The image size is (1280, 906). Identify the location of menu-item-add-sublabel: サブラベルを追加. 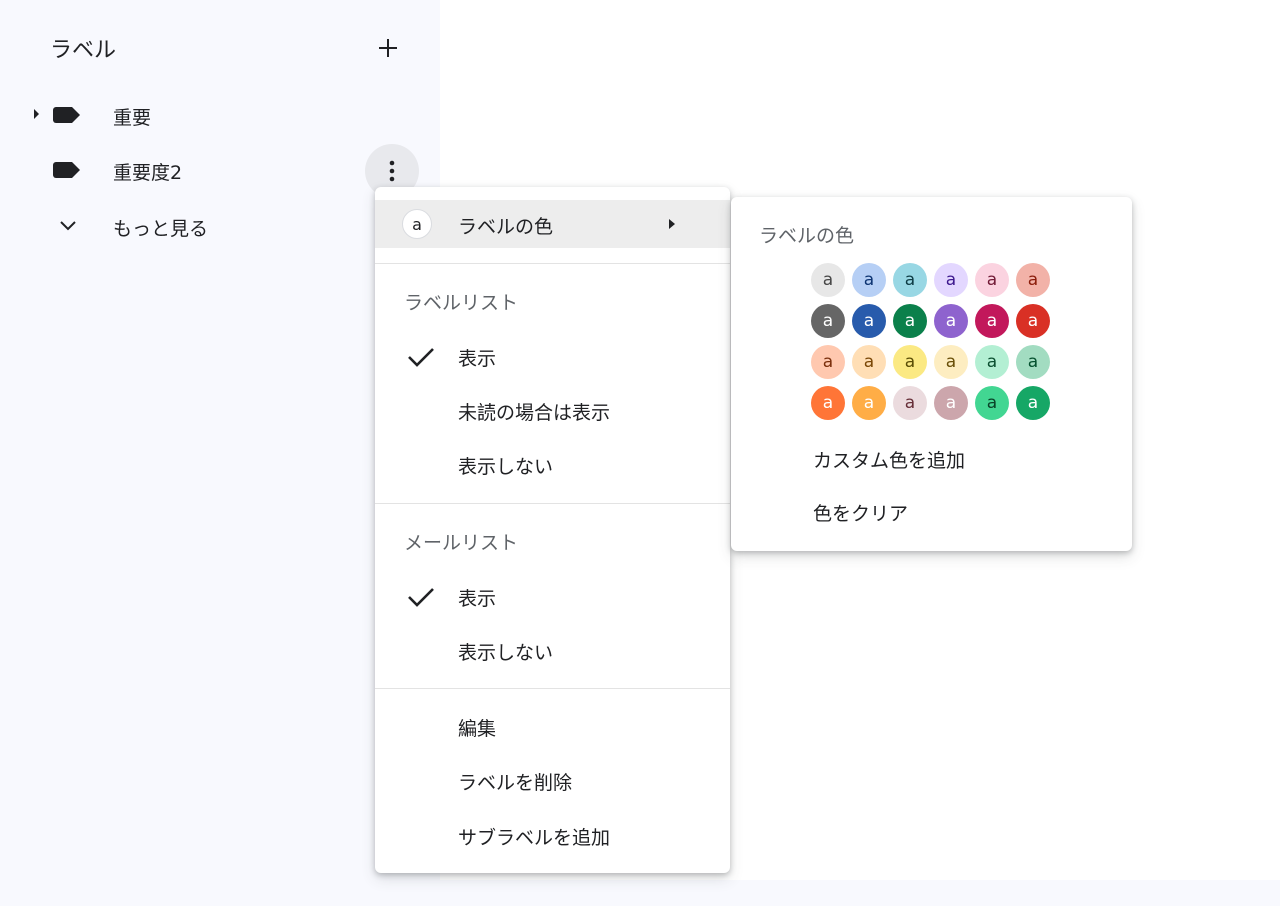
(552, 835).